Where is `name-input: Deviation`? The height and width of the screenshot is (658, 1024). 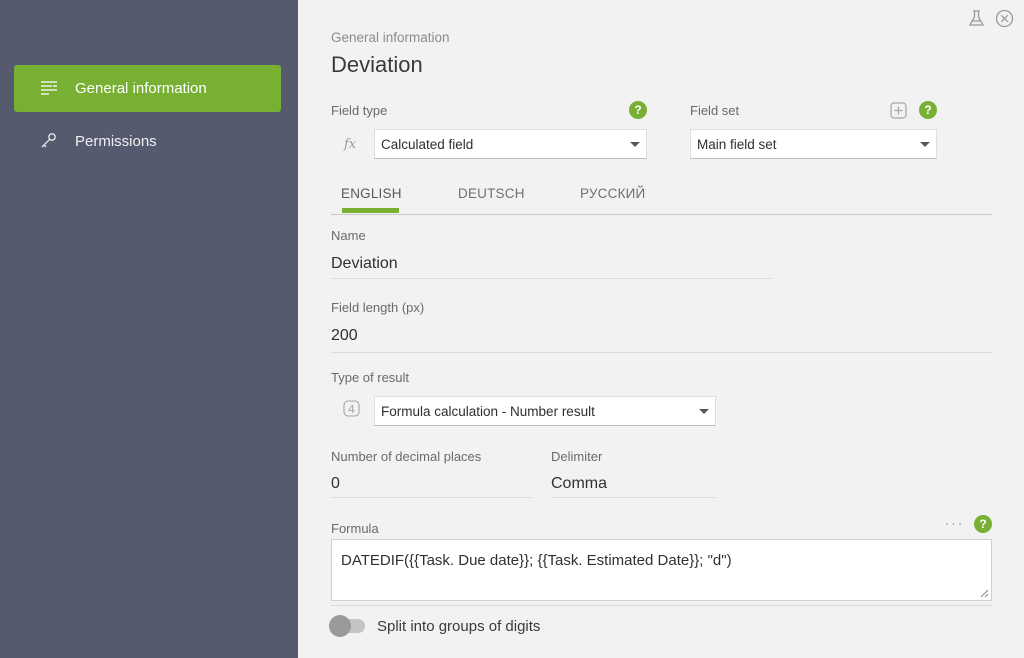 name-input: Deviation is located at coordinates (364, 264).